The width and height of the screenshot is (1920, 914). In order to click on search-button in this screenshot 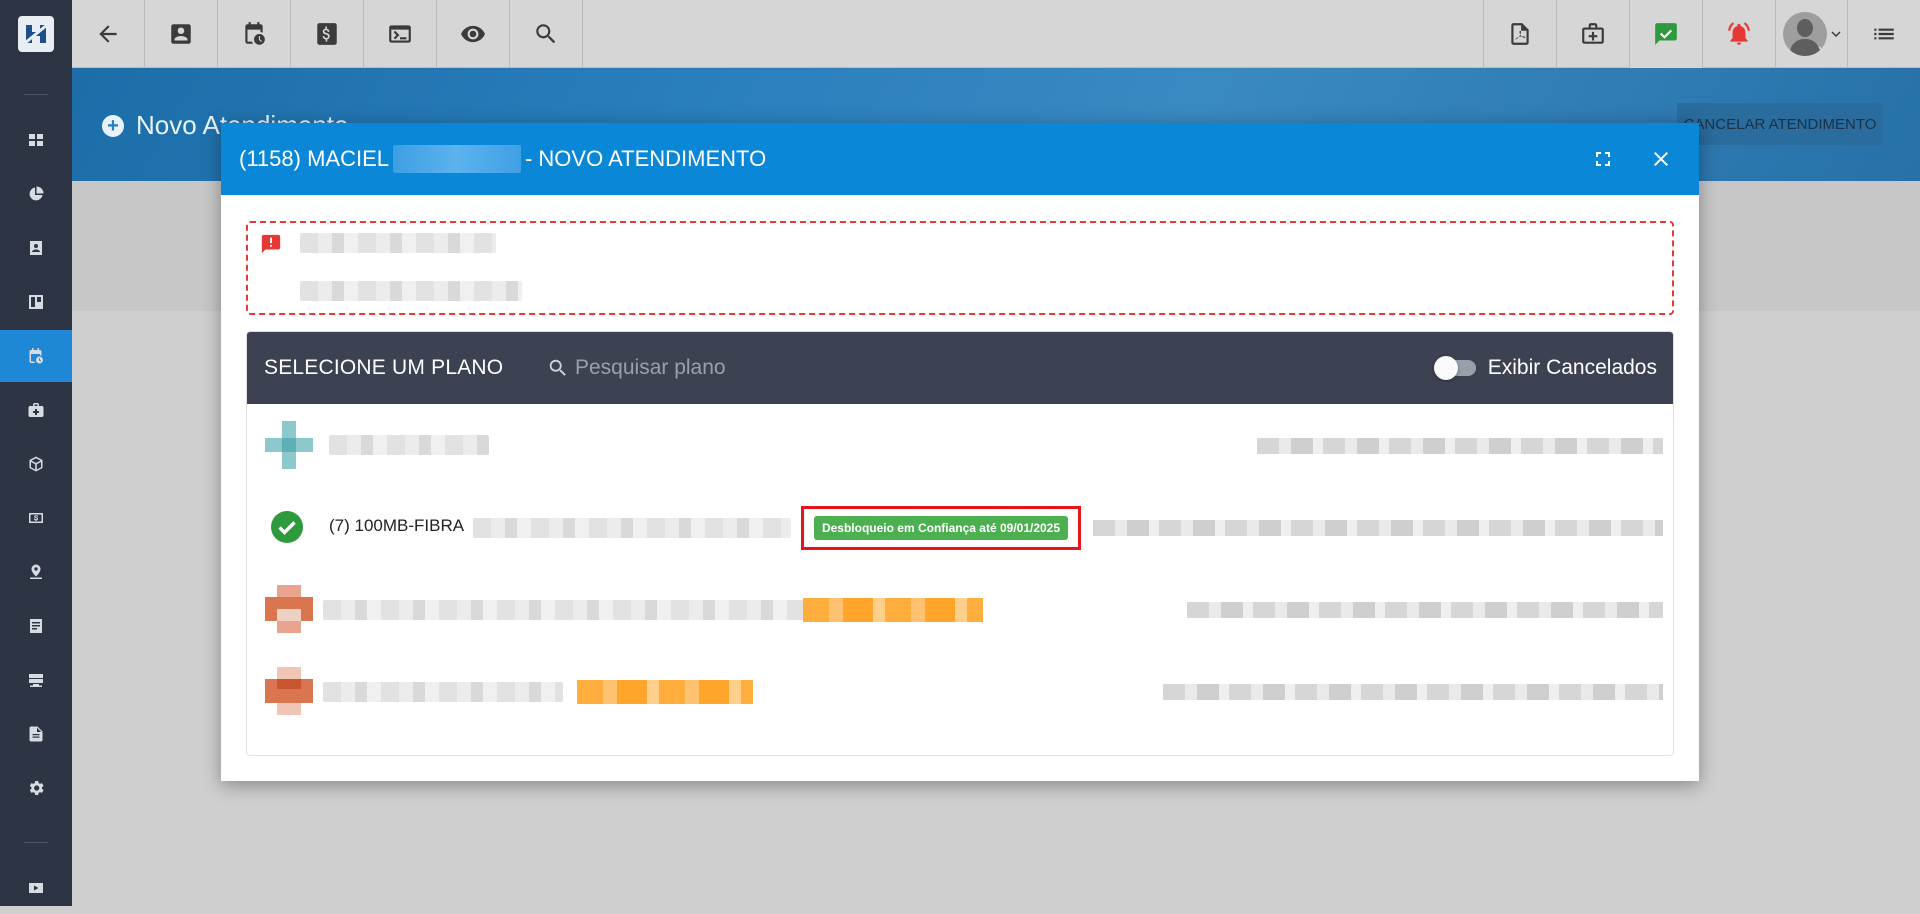, I will do `click(546, 34)`.